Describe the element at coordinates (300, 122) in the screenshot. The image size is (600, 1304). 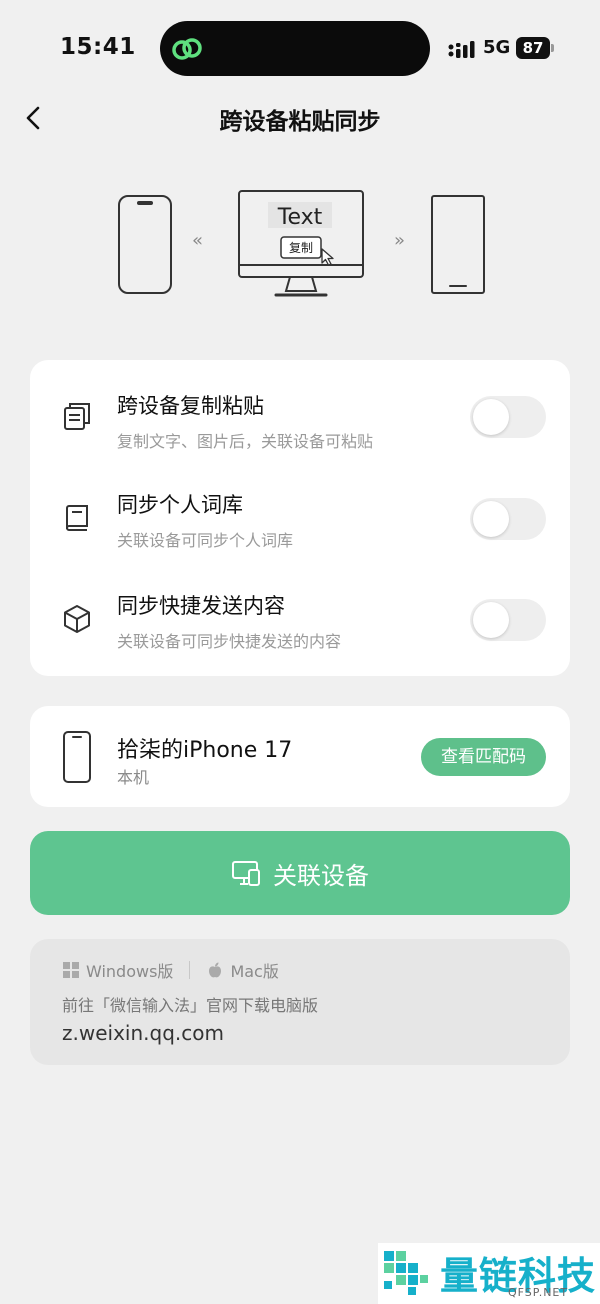
I see `page-title: 跨设备粘贴同步` at that location.